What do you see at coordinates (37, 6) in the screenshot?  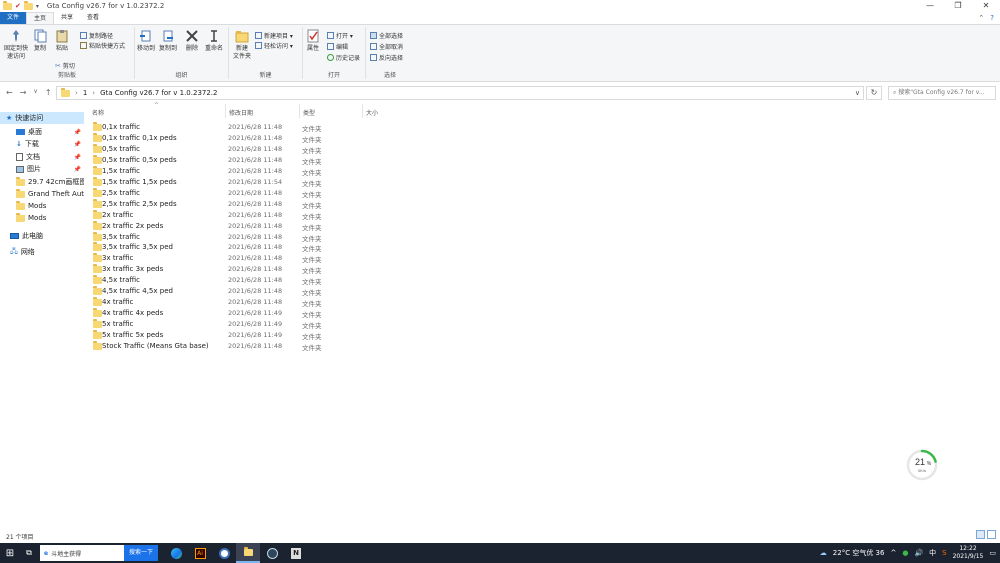 I see `chevron-down-icon: ▾` at bounding box center [37, 6].